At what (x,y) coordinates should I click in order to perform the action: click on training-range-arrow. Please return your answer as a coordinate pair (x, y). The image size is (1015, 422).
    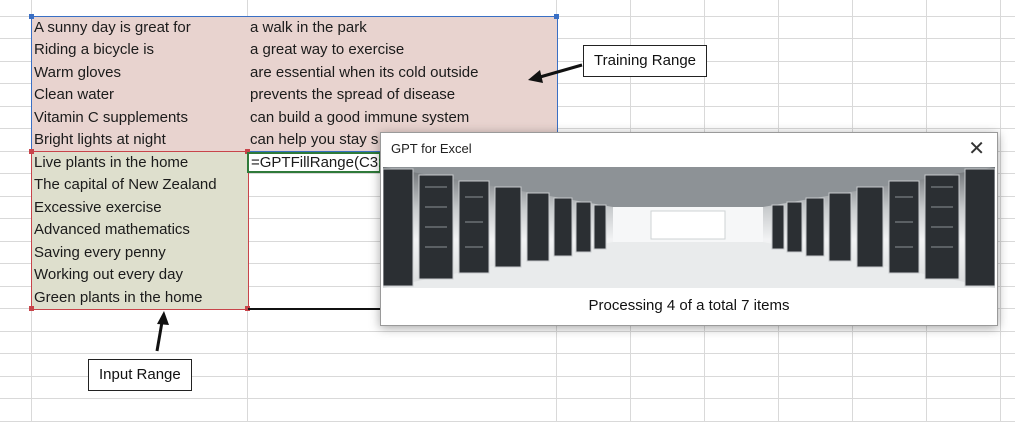
    Looking at the image, I should click on (555, 73).